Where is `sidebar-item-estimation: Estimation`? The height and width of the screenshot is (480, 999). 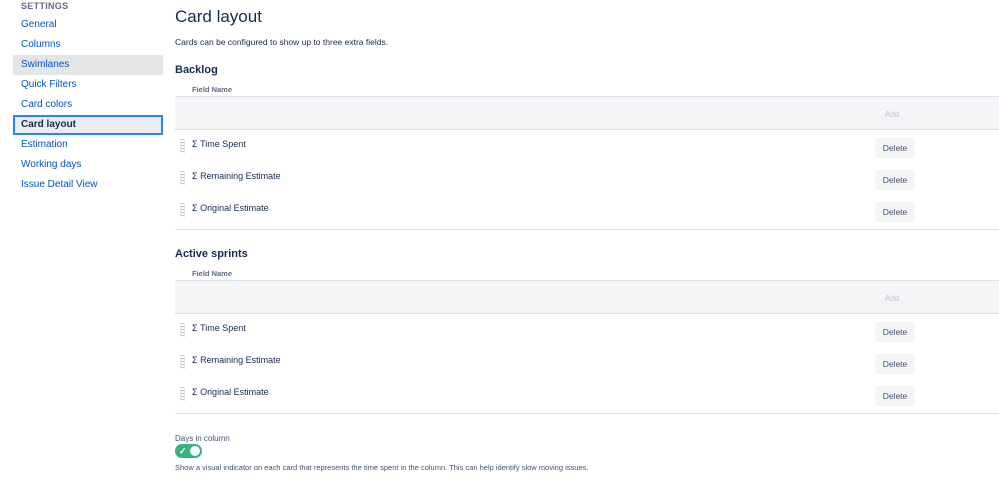
sidebar-item-estimation: Estimation is located at coordinates (88, 145).